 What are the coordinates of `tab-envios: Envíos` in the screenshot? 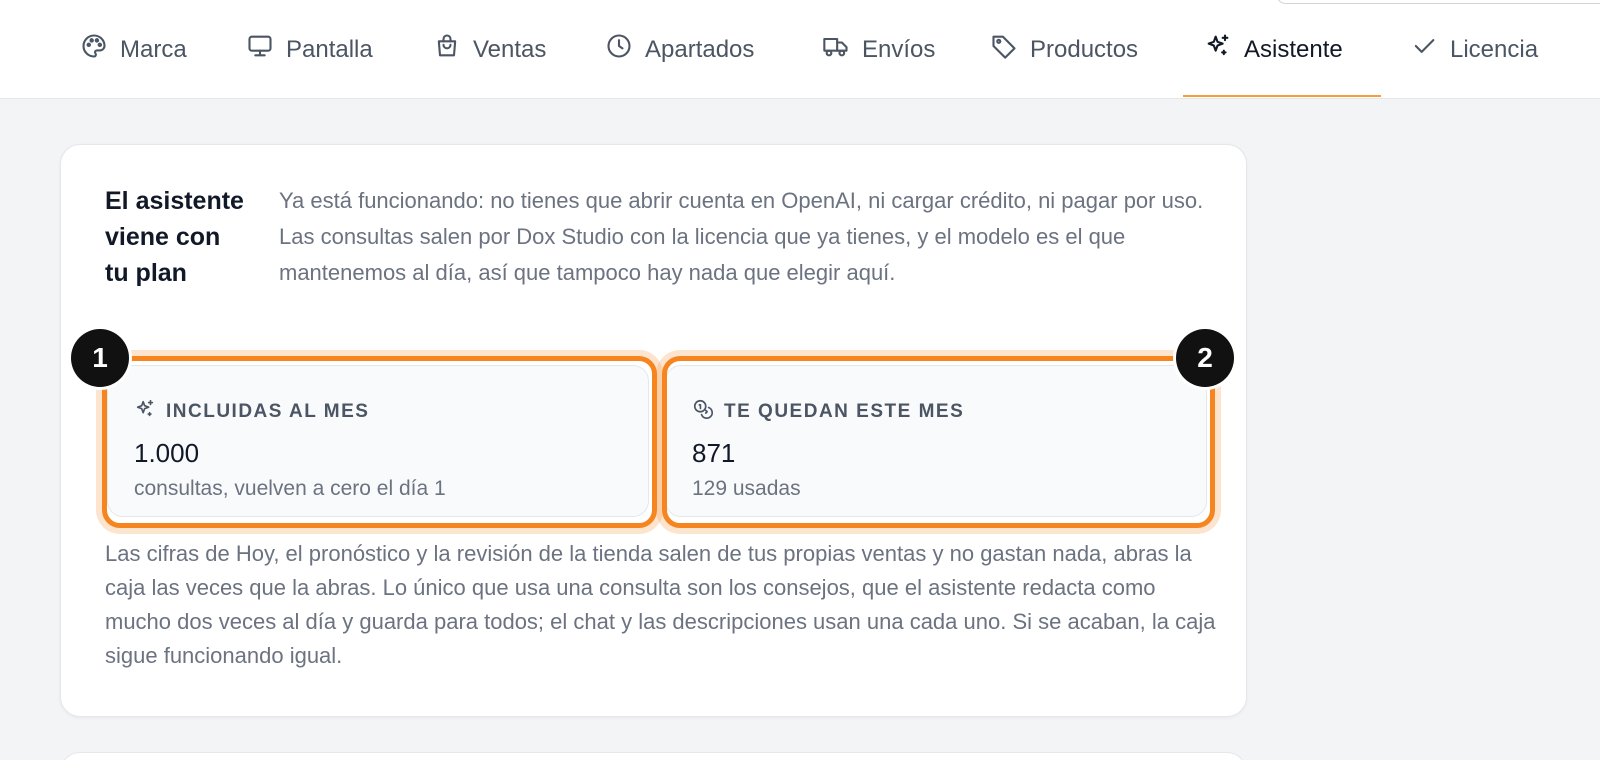 It's located at (878, 49).